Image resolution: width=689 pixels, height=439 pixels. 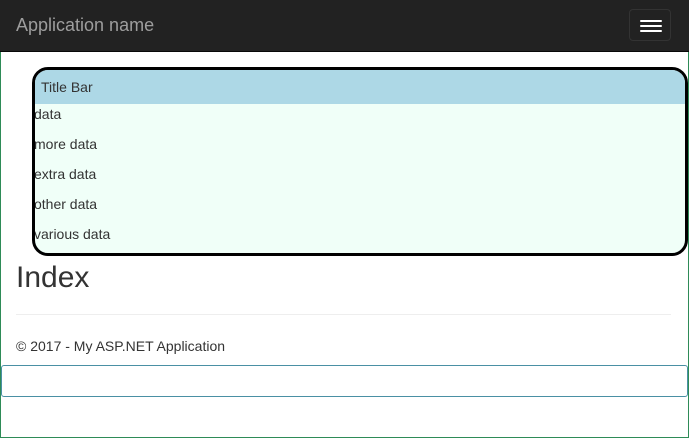 What do you see at coordinates (121, 346) in the screenshot?
I see `footer-copyright: © 2017 - My ASP.NET Application` at bounding box center [121, 346].